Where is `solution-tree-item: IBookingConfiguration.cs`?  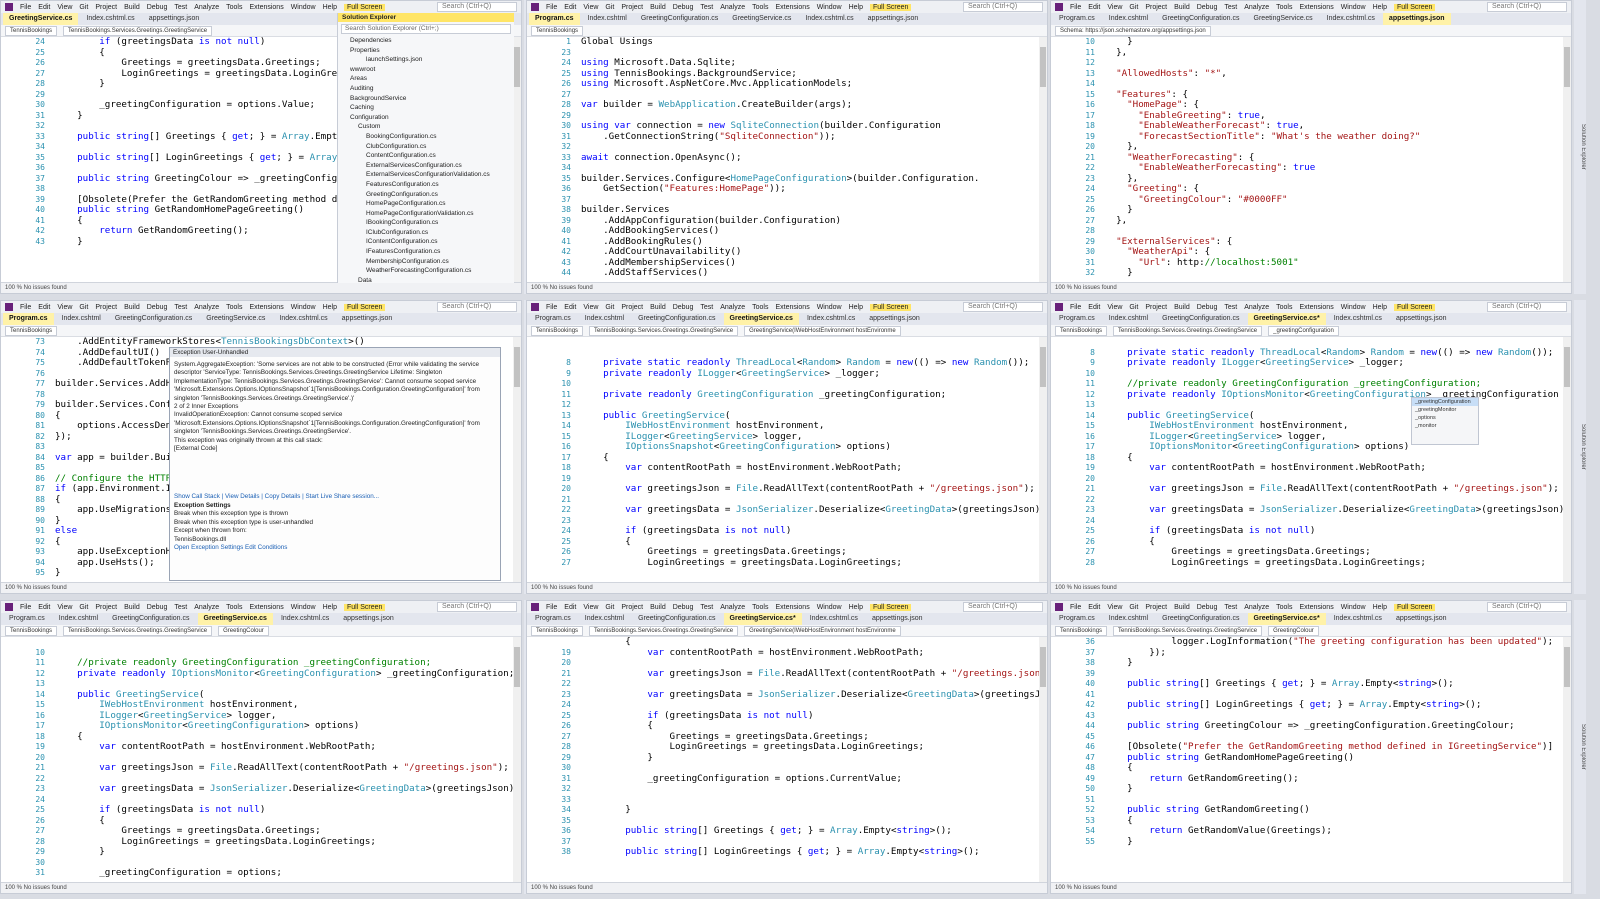
solution-tree-item: IBookingConfiguration.cs is located at coordinates (426, 223).